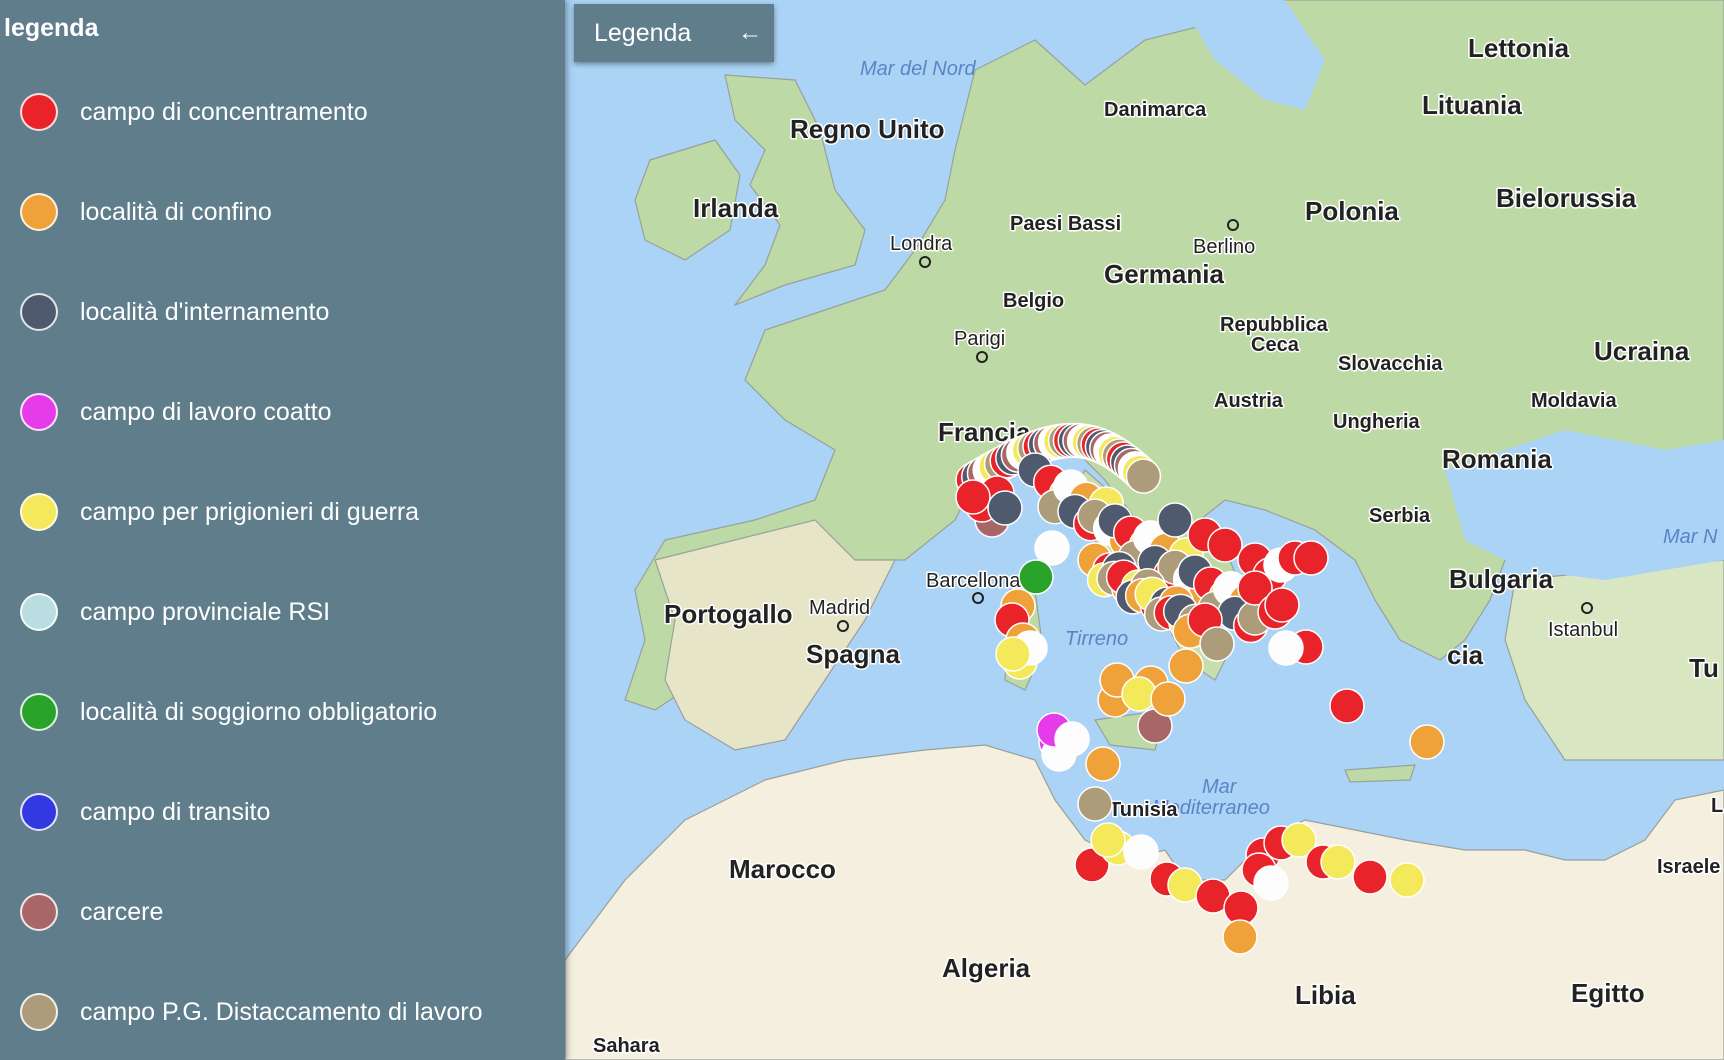 Image resolution: width=1724 pixels, height=1060 pixels. Describe the element at coordinates (978, 598) in the screenshot. I see `city-dot-barcellona` at that location.